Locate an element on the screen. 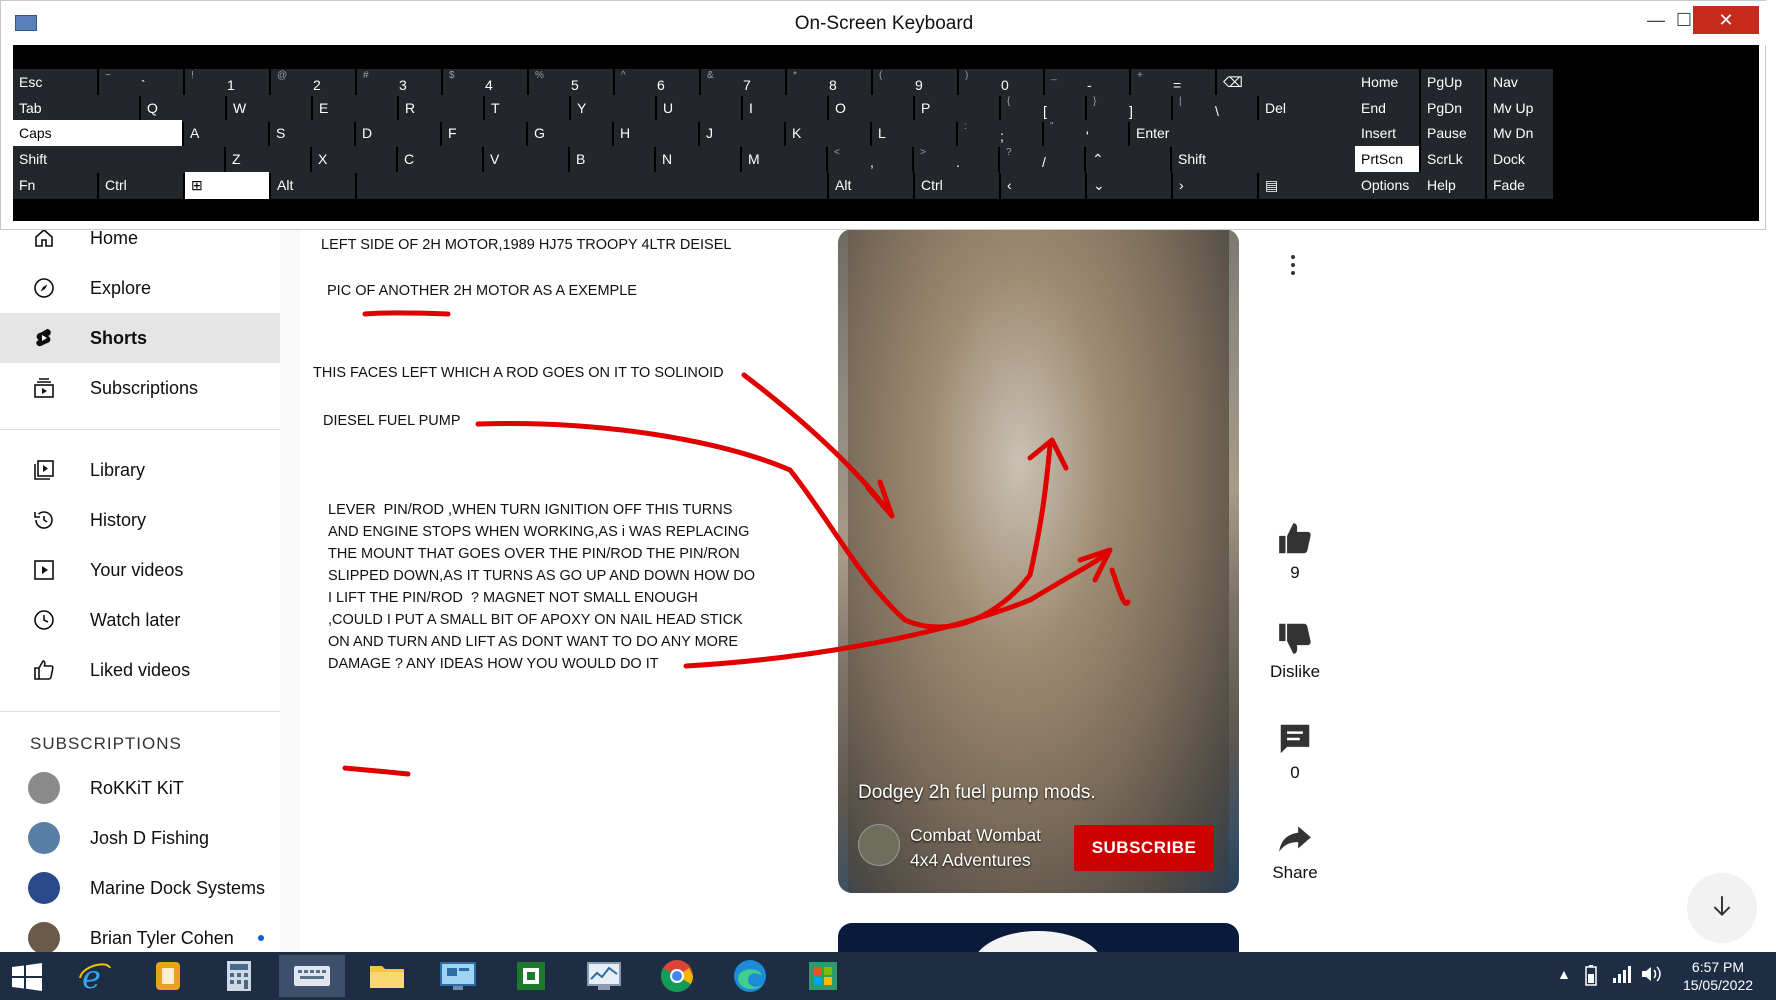 Image resolution: width=1776 pixels, height=1000 pixels. subscription-item: Josh D Fishing is located at coordinates (140, 838).